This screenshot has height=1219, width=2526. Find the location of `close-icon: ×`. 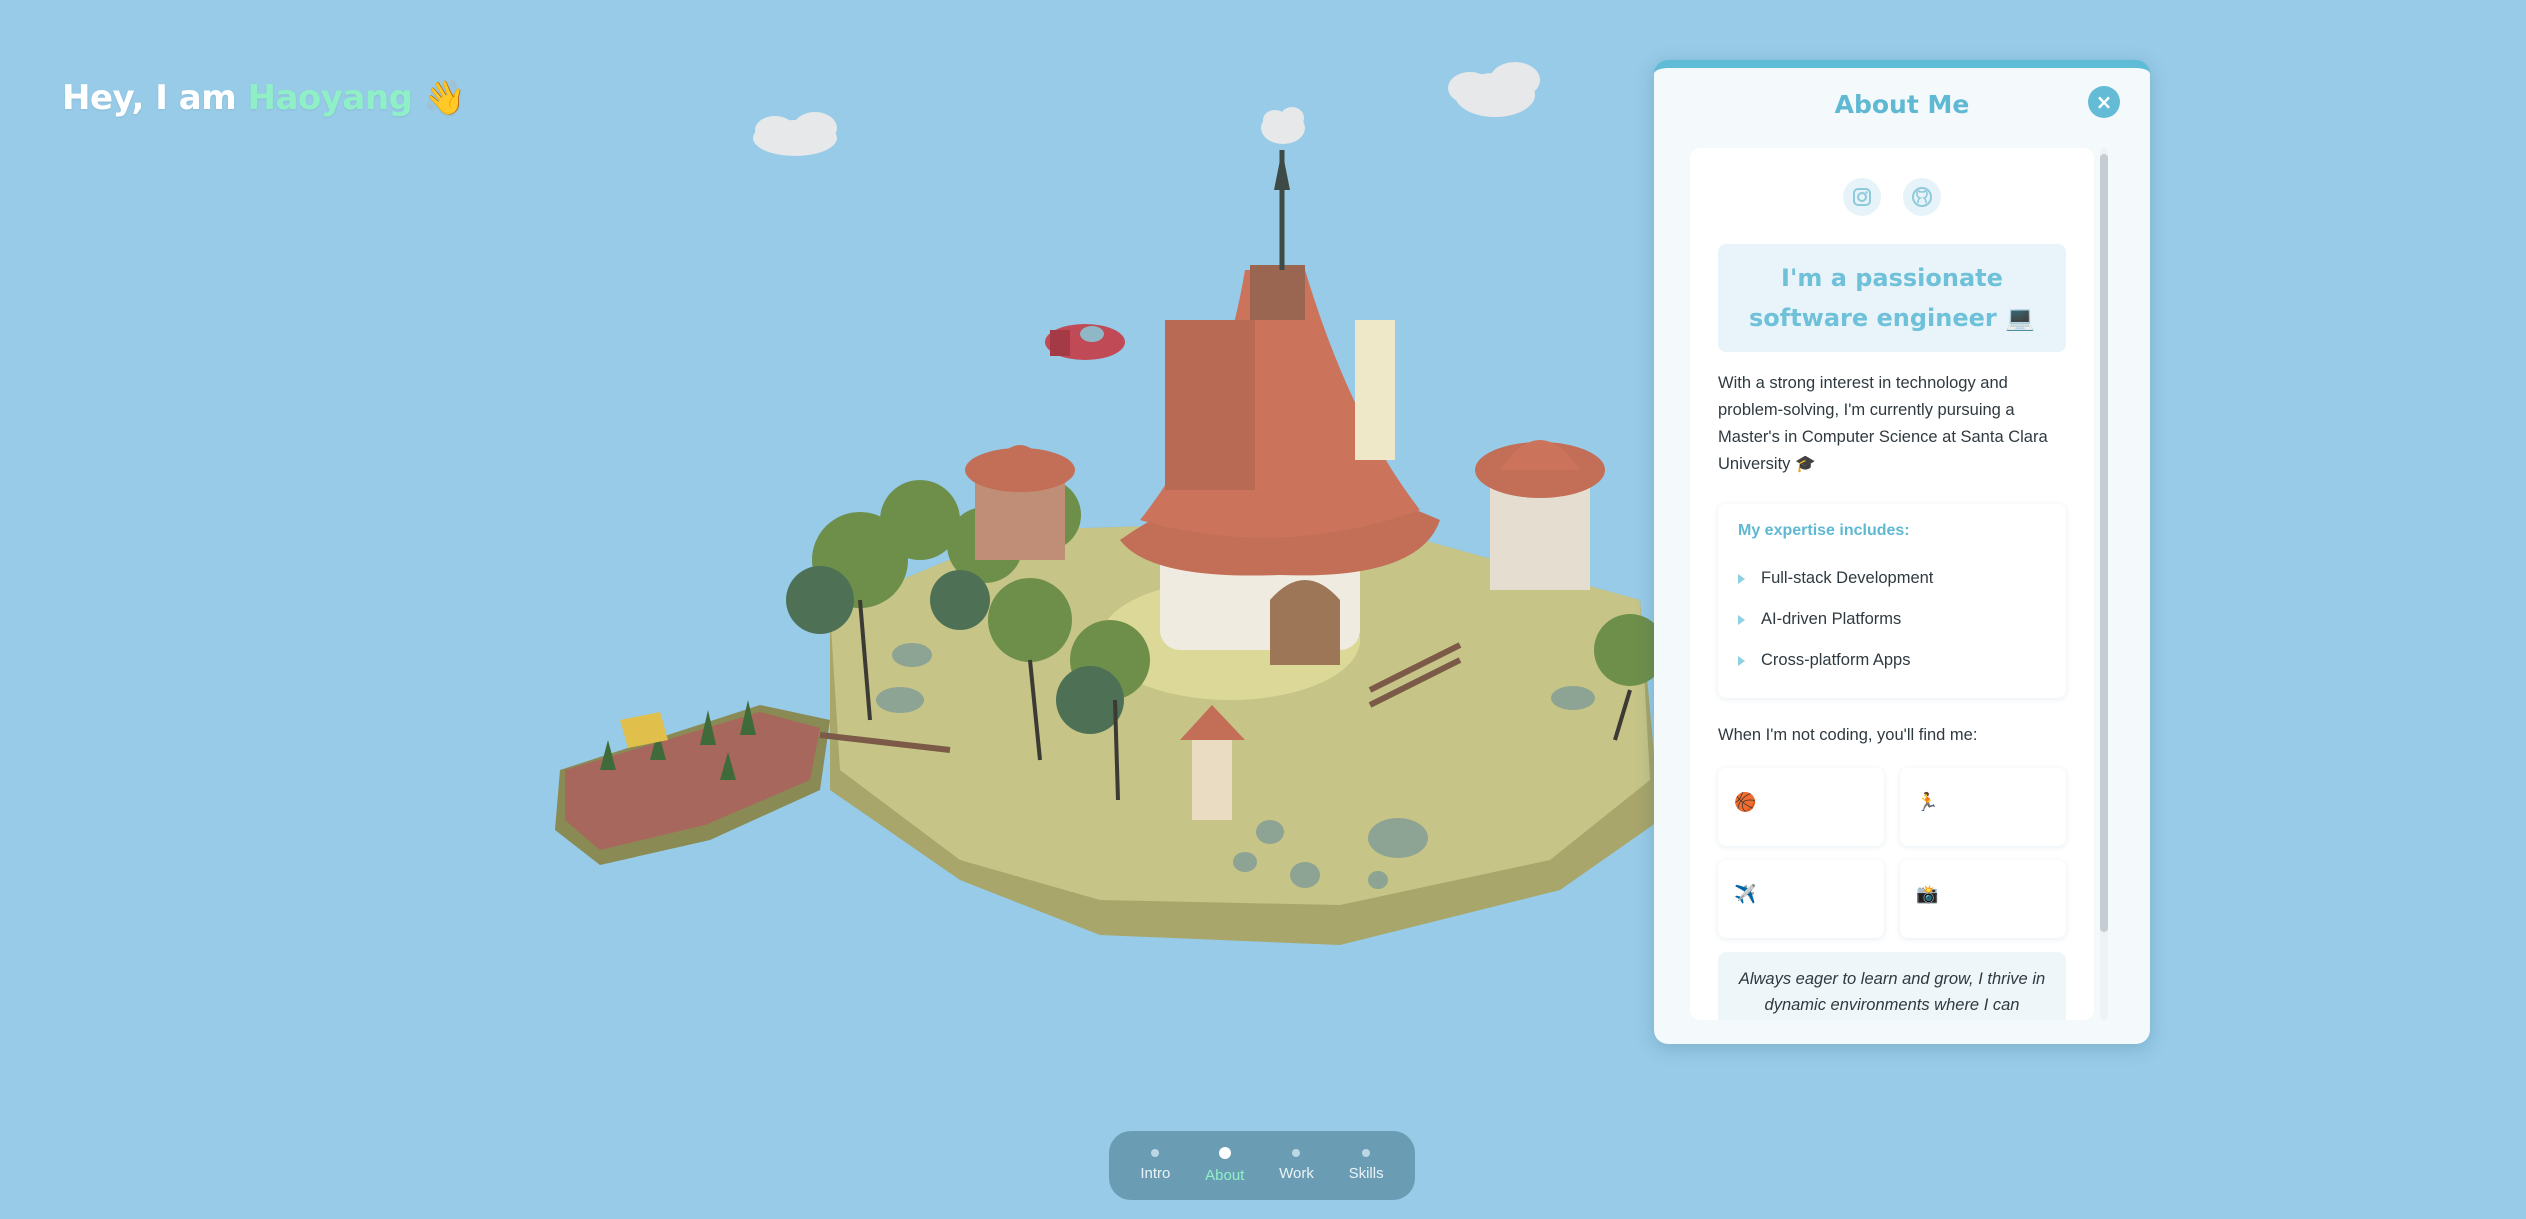

close-icon: × is located at coordinates (2104, 102).